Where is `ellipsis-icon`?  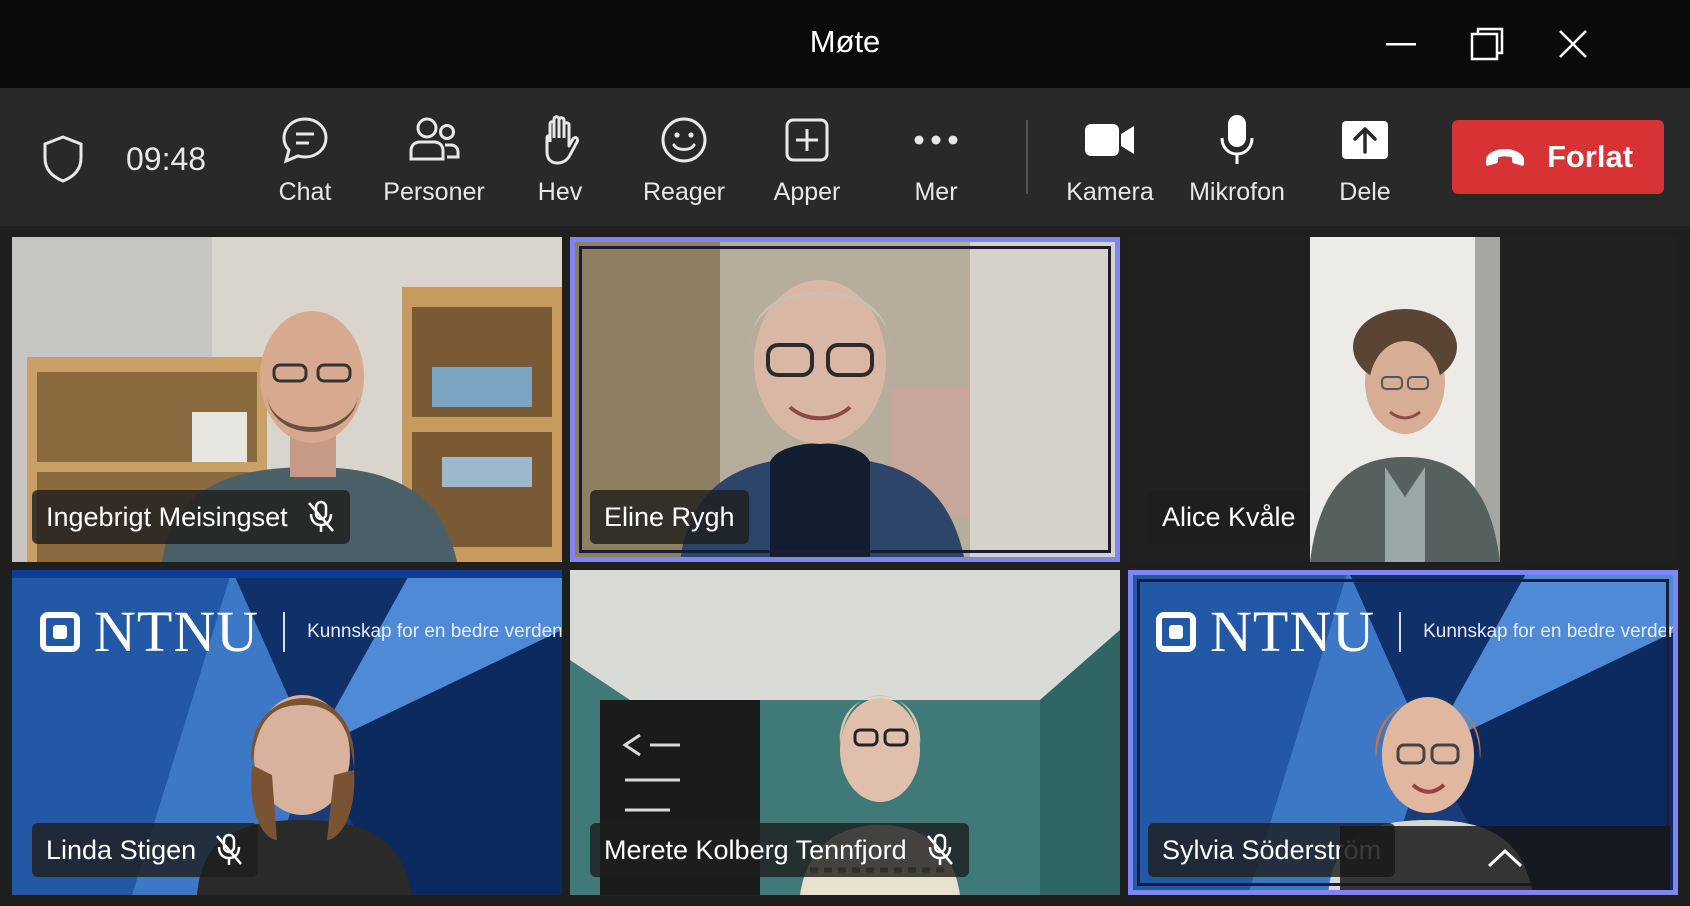
ellipsis-icon is located at coordinates (936, 140).